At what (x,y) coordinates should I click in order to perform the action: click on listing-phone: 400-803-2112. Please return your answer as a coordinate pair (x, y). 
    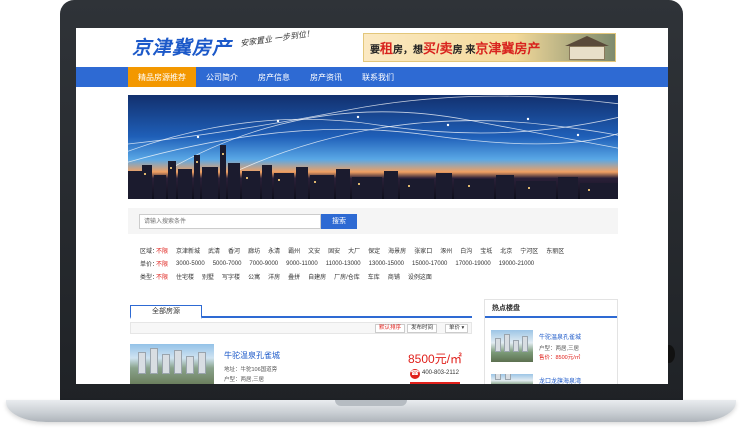
    Looking at the image, I should click on (440, 373).